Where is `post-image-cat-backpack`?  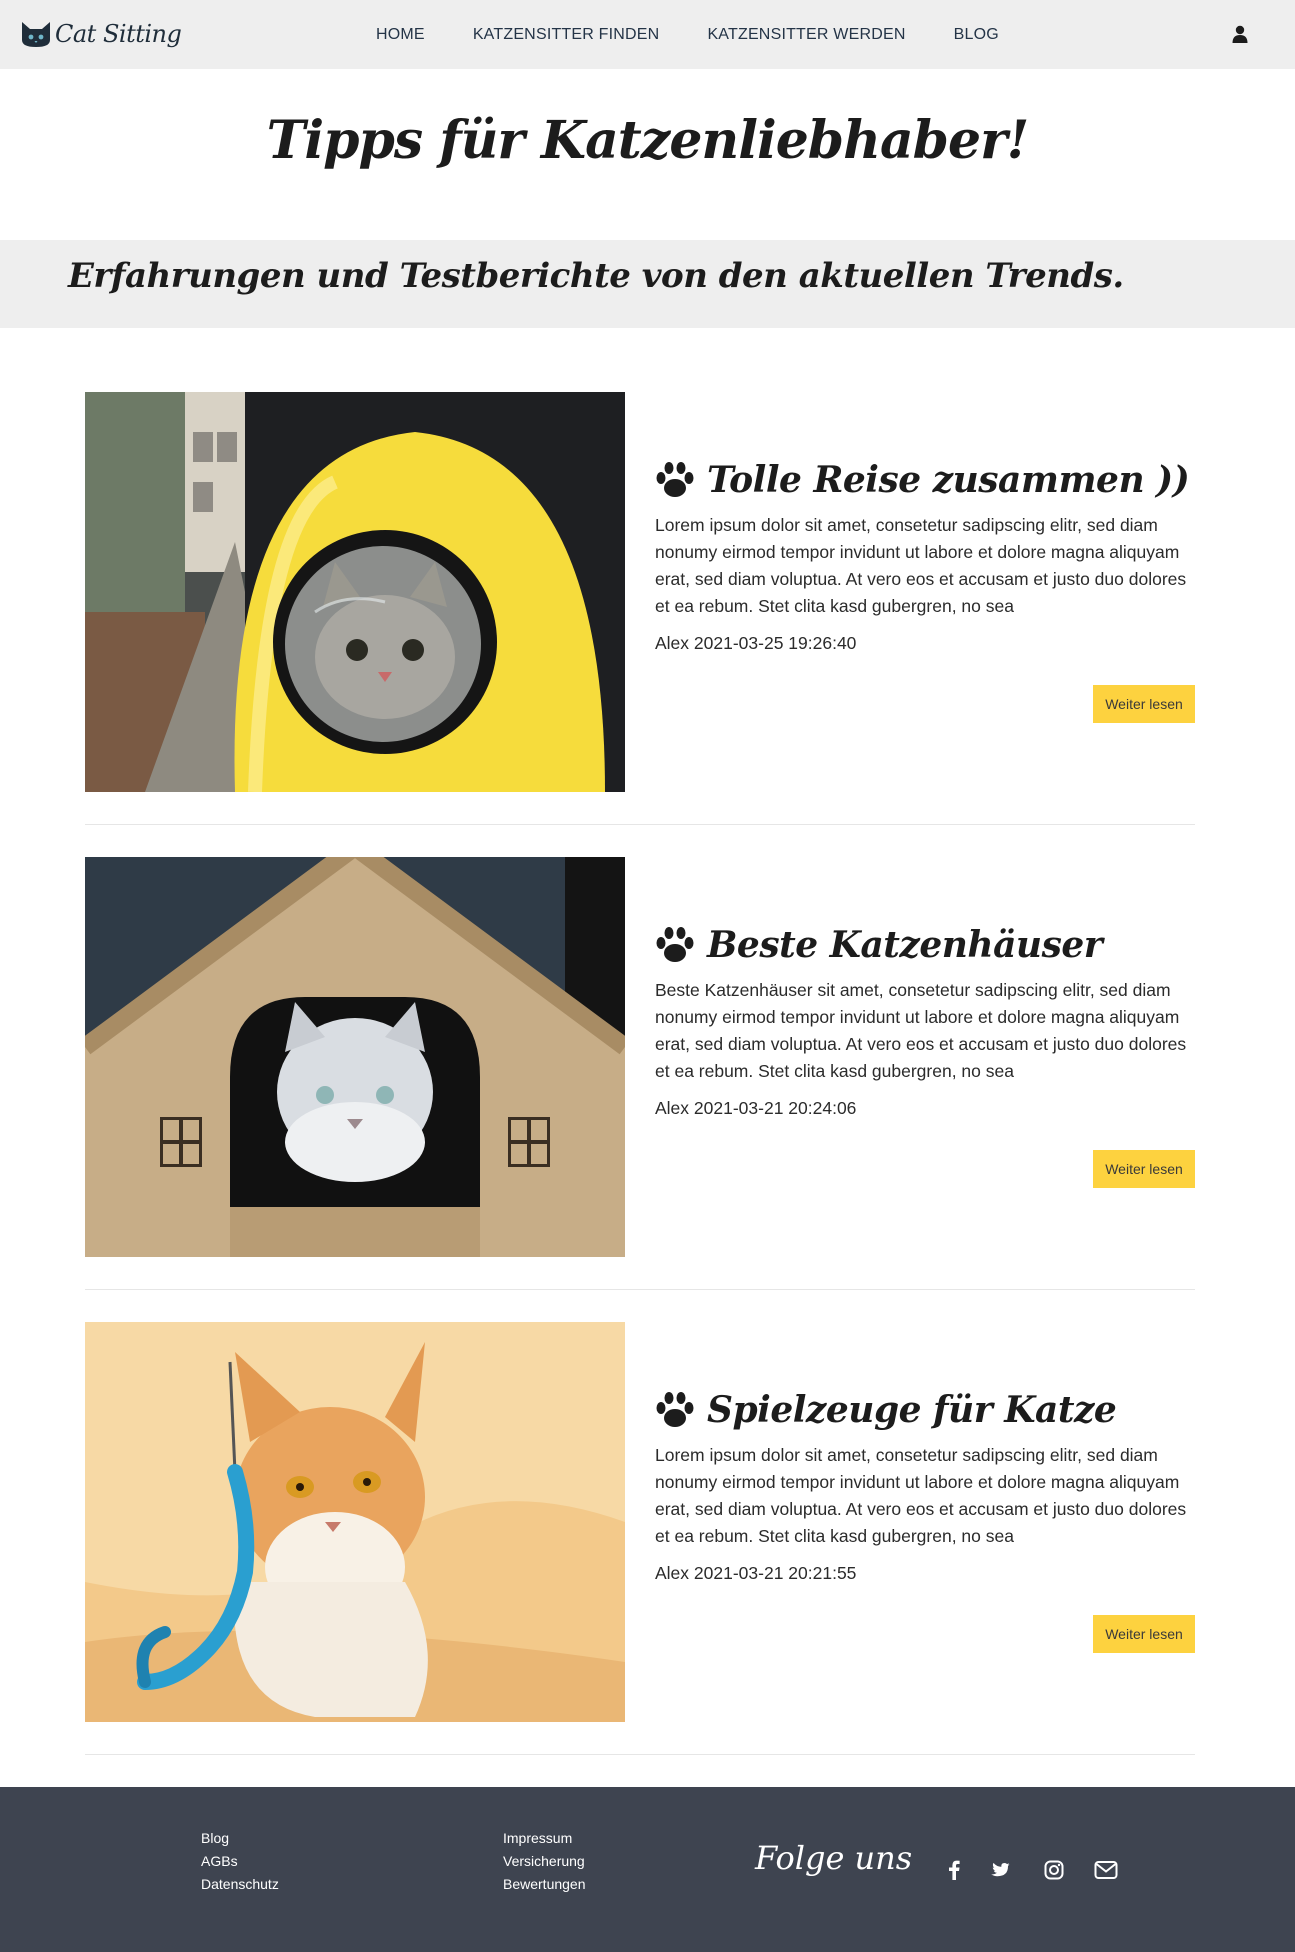
post-image-cat-backpack is located at coordinates (355, 592).